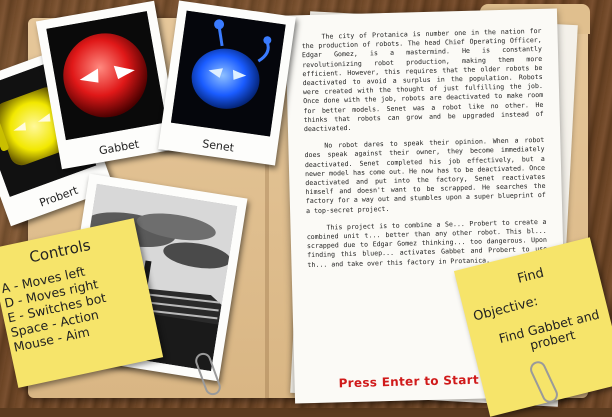 This screenshot has height=417, width=612. I want to click on gabbet-robot-icon, so click(106, 76).